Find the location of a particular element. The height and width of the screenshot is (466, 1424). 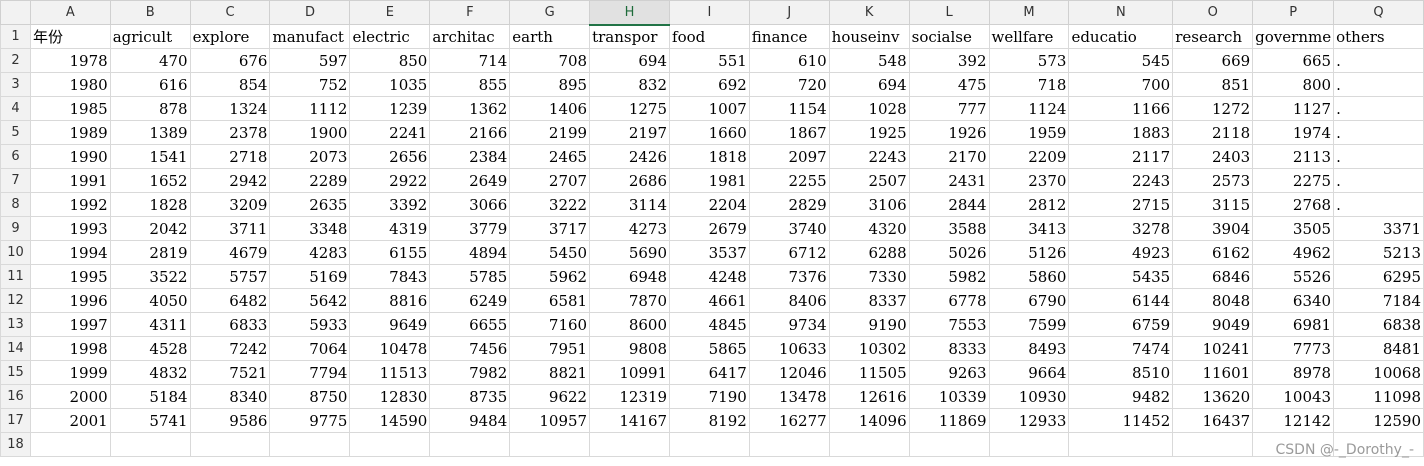

cell: 1974 is located at coordinates (1293, 132).